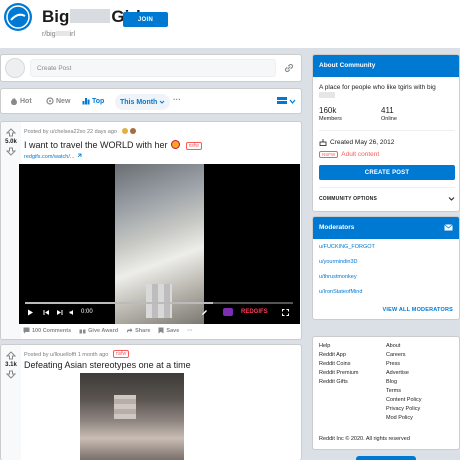 The image size is (460, 460). What do you see at coordinates (338, 277) in the screenshot?
I see `moderator-link: u/thrustmonkey` at bounding box center [338, 277].